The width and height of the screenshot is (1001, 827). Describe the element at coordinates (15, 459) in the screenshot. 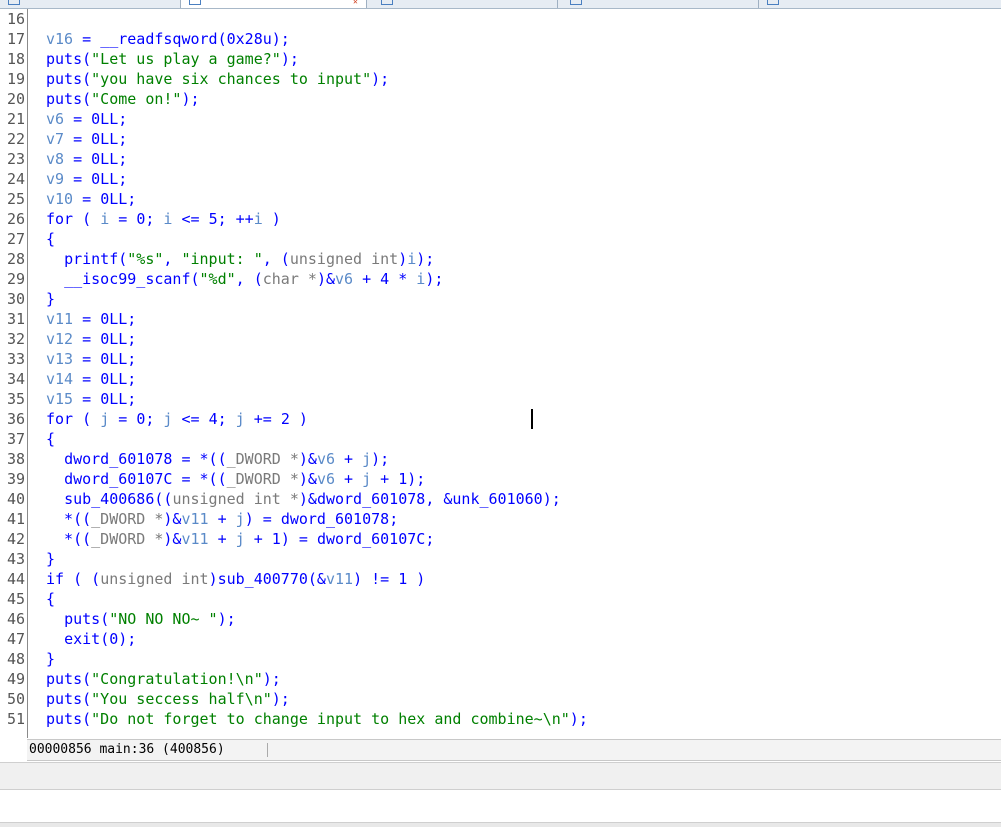

I see `line-number: 38` at that location.